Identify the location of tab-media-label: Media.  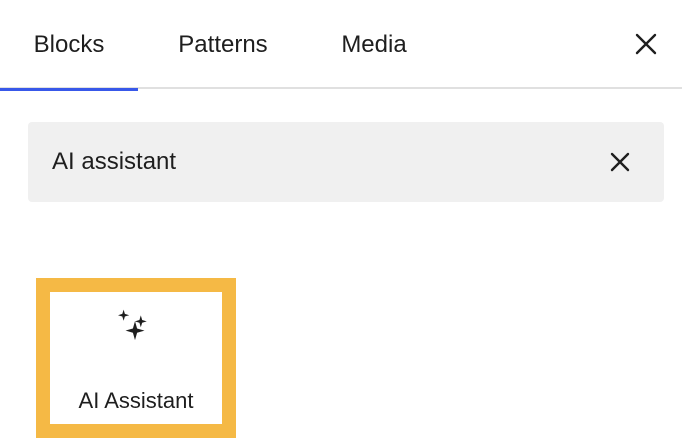
(374, 44).